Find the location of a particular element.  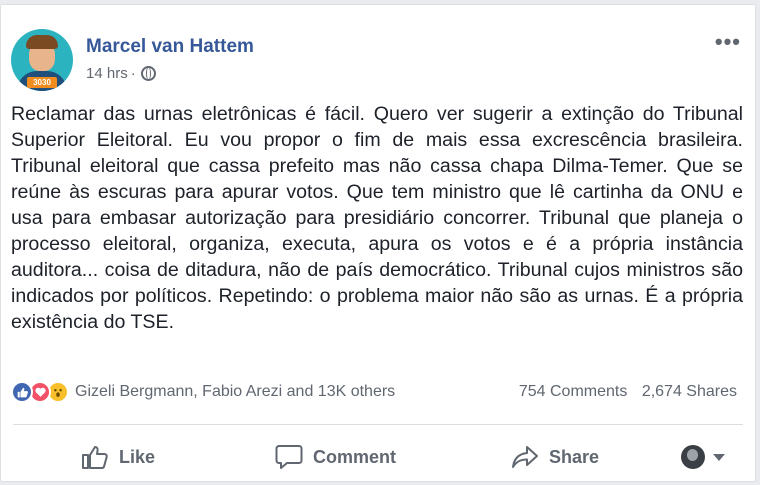

share-button: Share is located at coordinates (555, 457).